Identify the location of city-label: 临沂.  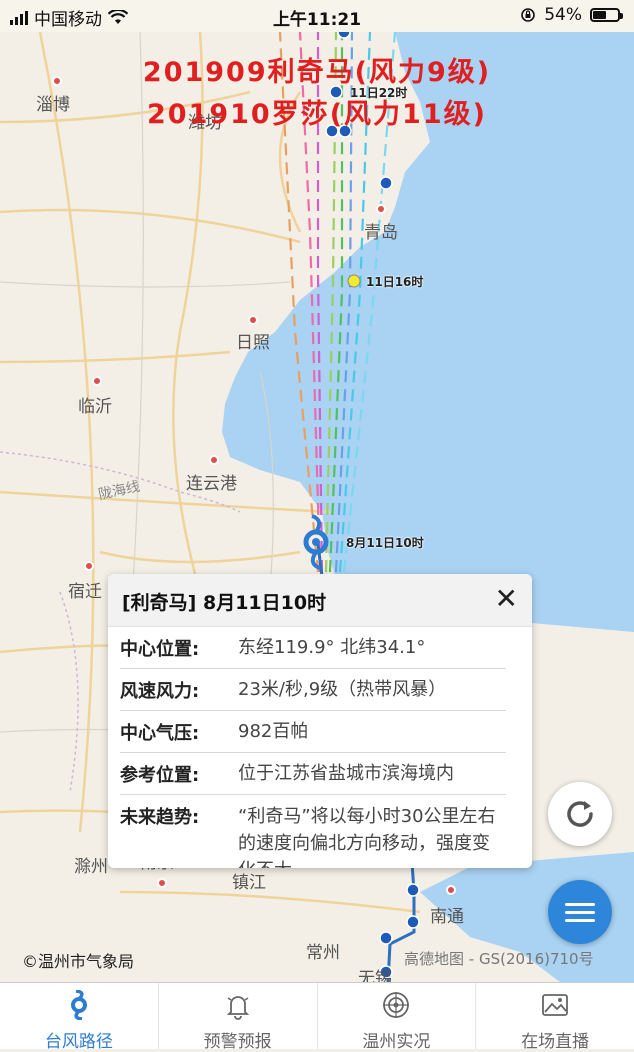
(95, 407).